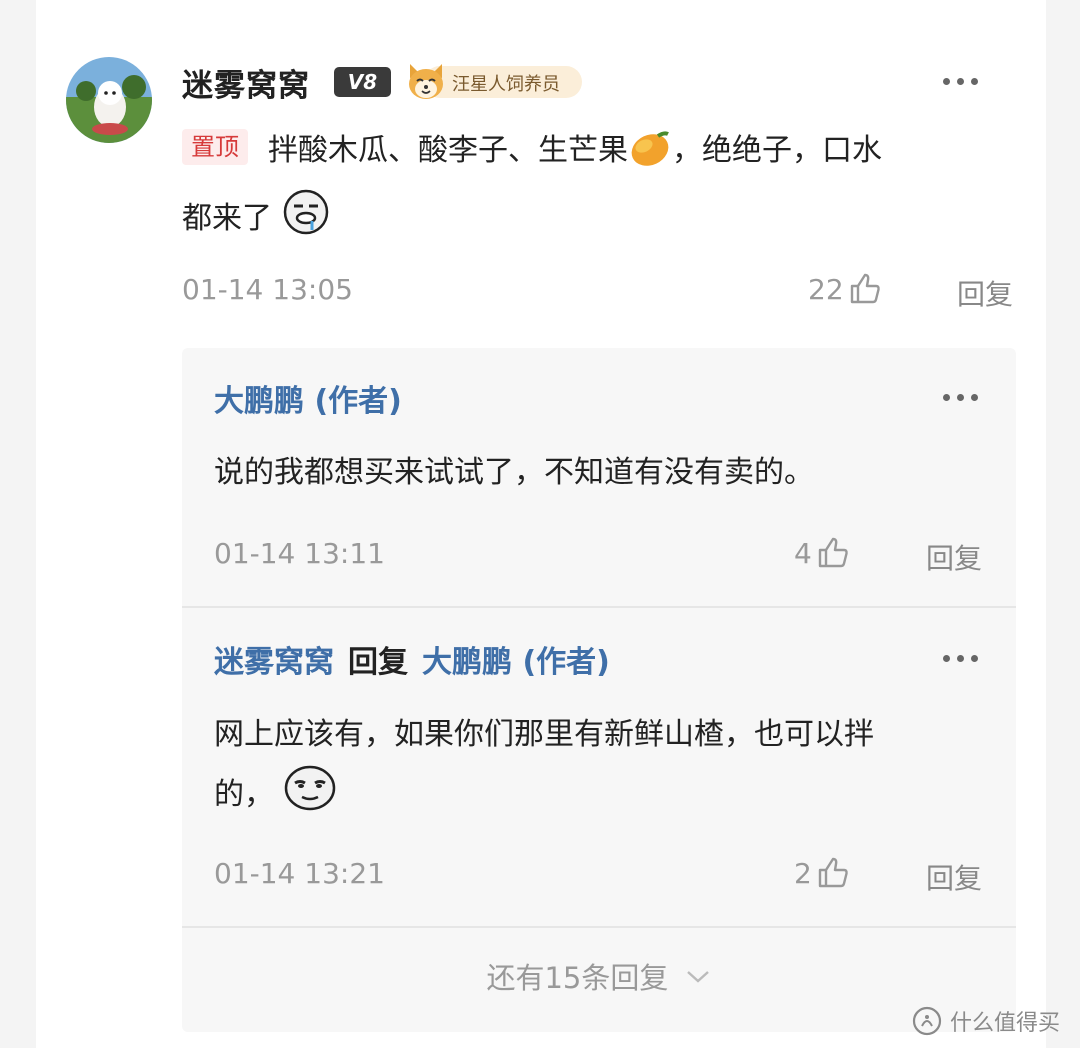 The image size is (1080, 1048). What do you see at coordinates (299, 553) in the screenshot?
I see `reply-time: 01-14 13:11` at bounding box center [299, 553].